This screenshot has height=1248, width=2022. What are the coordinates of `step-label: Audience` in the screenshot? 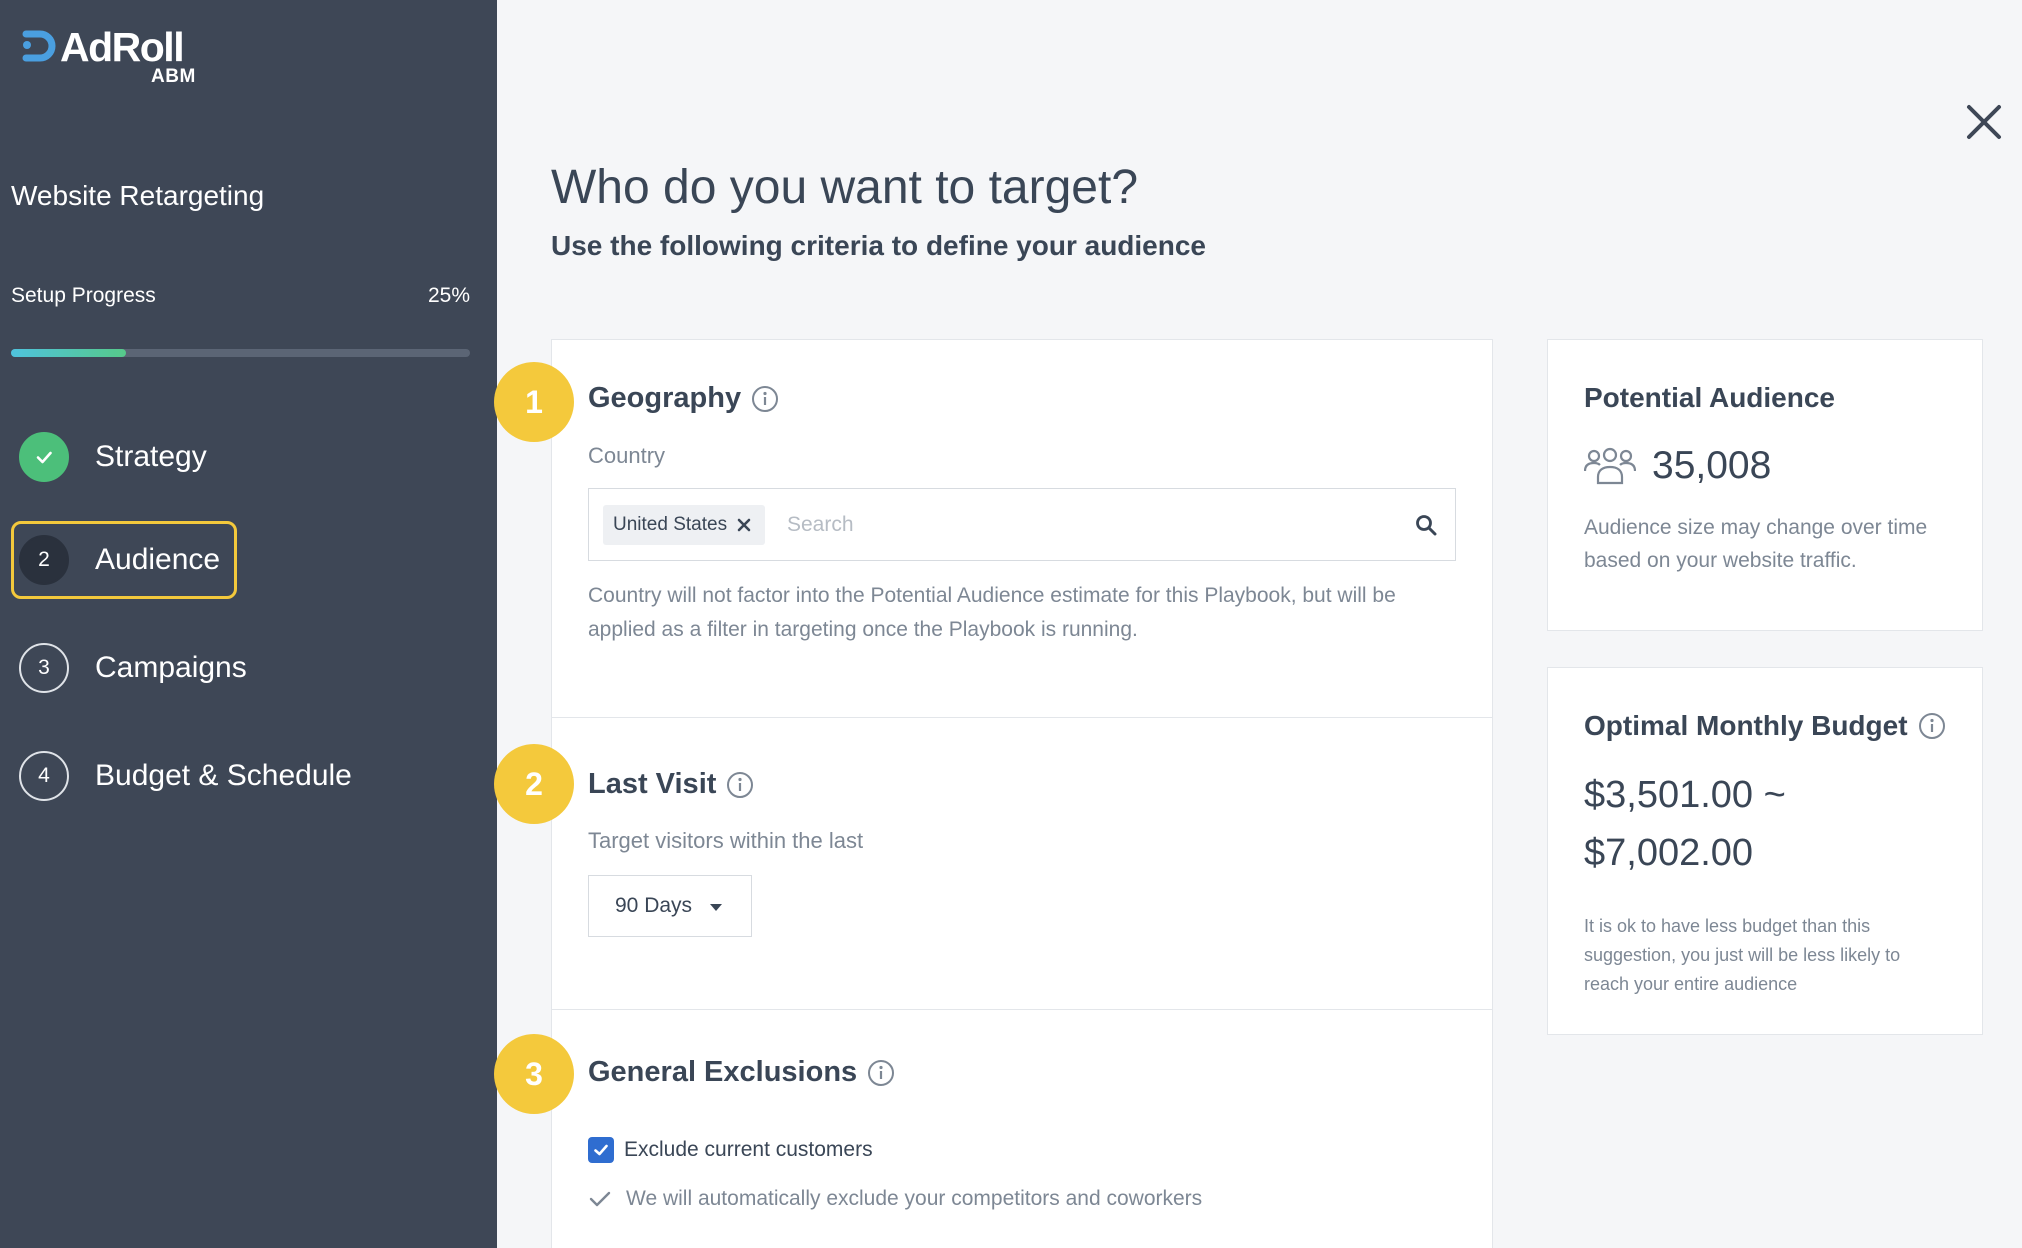 It's located at (158, 559).